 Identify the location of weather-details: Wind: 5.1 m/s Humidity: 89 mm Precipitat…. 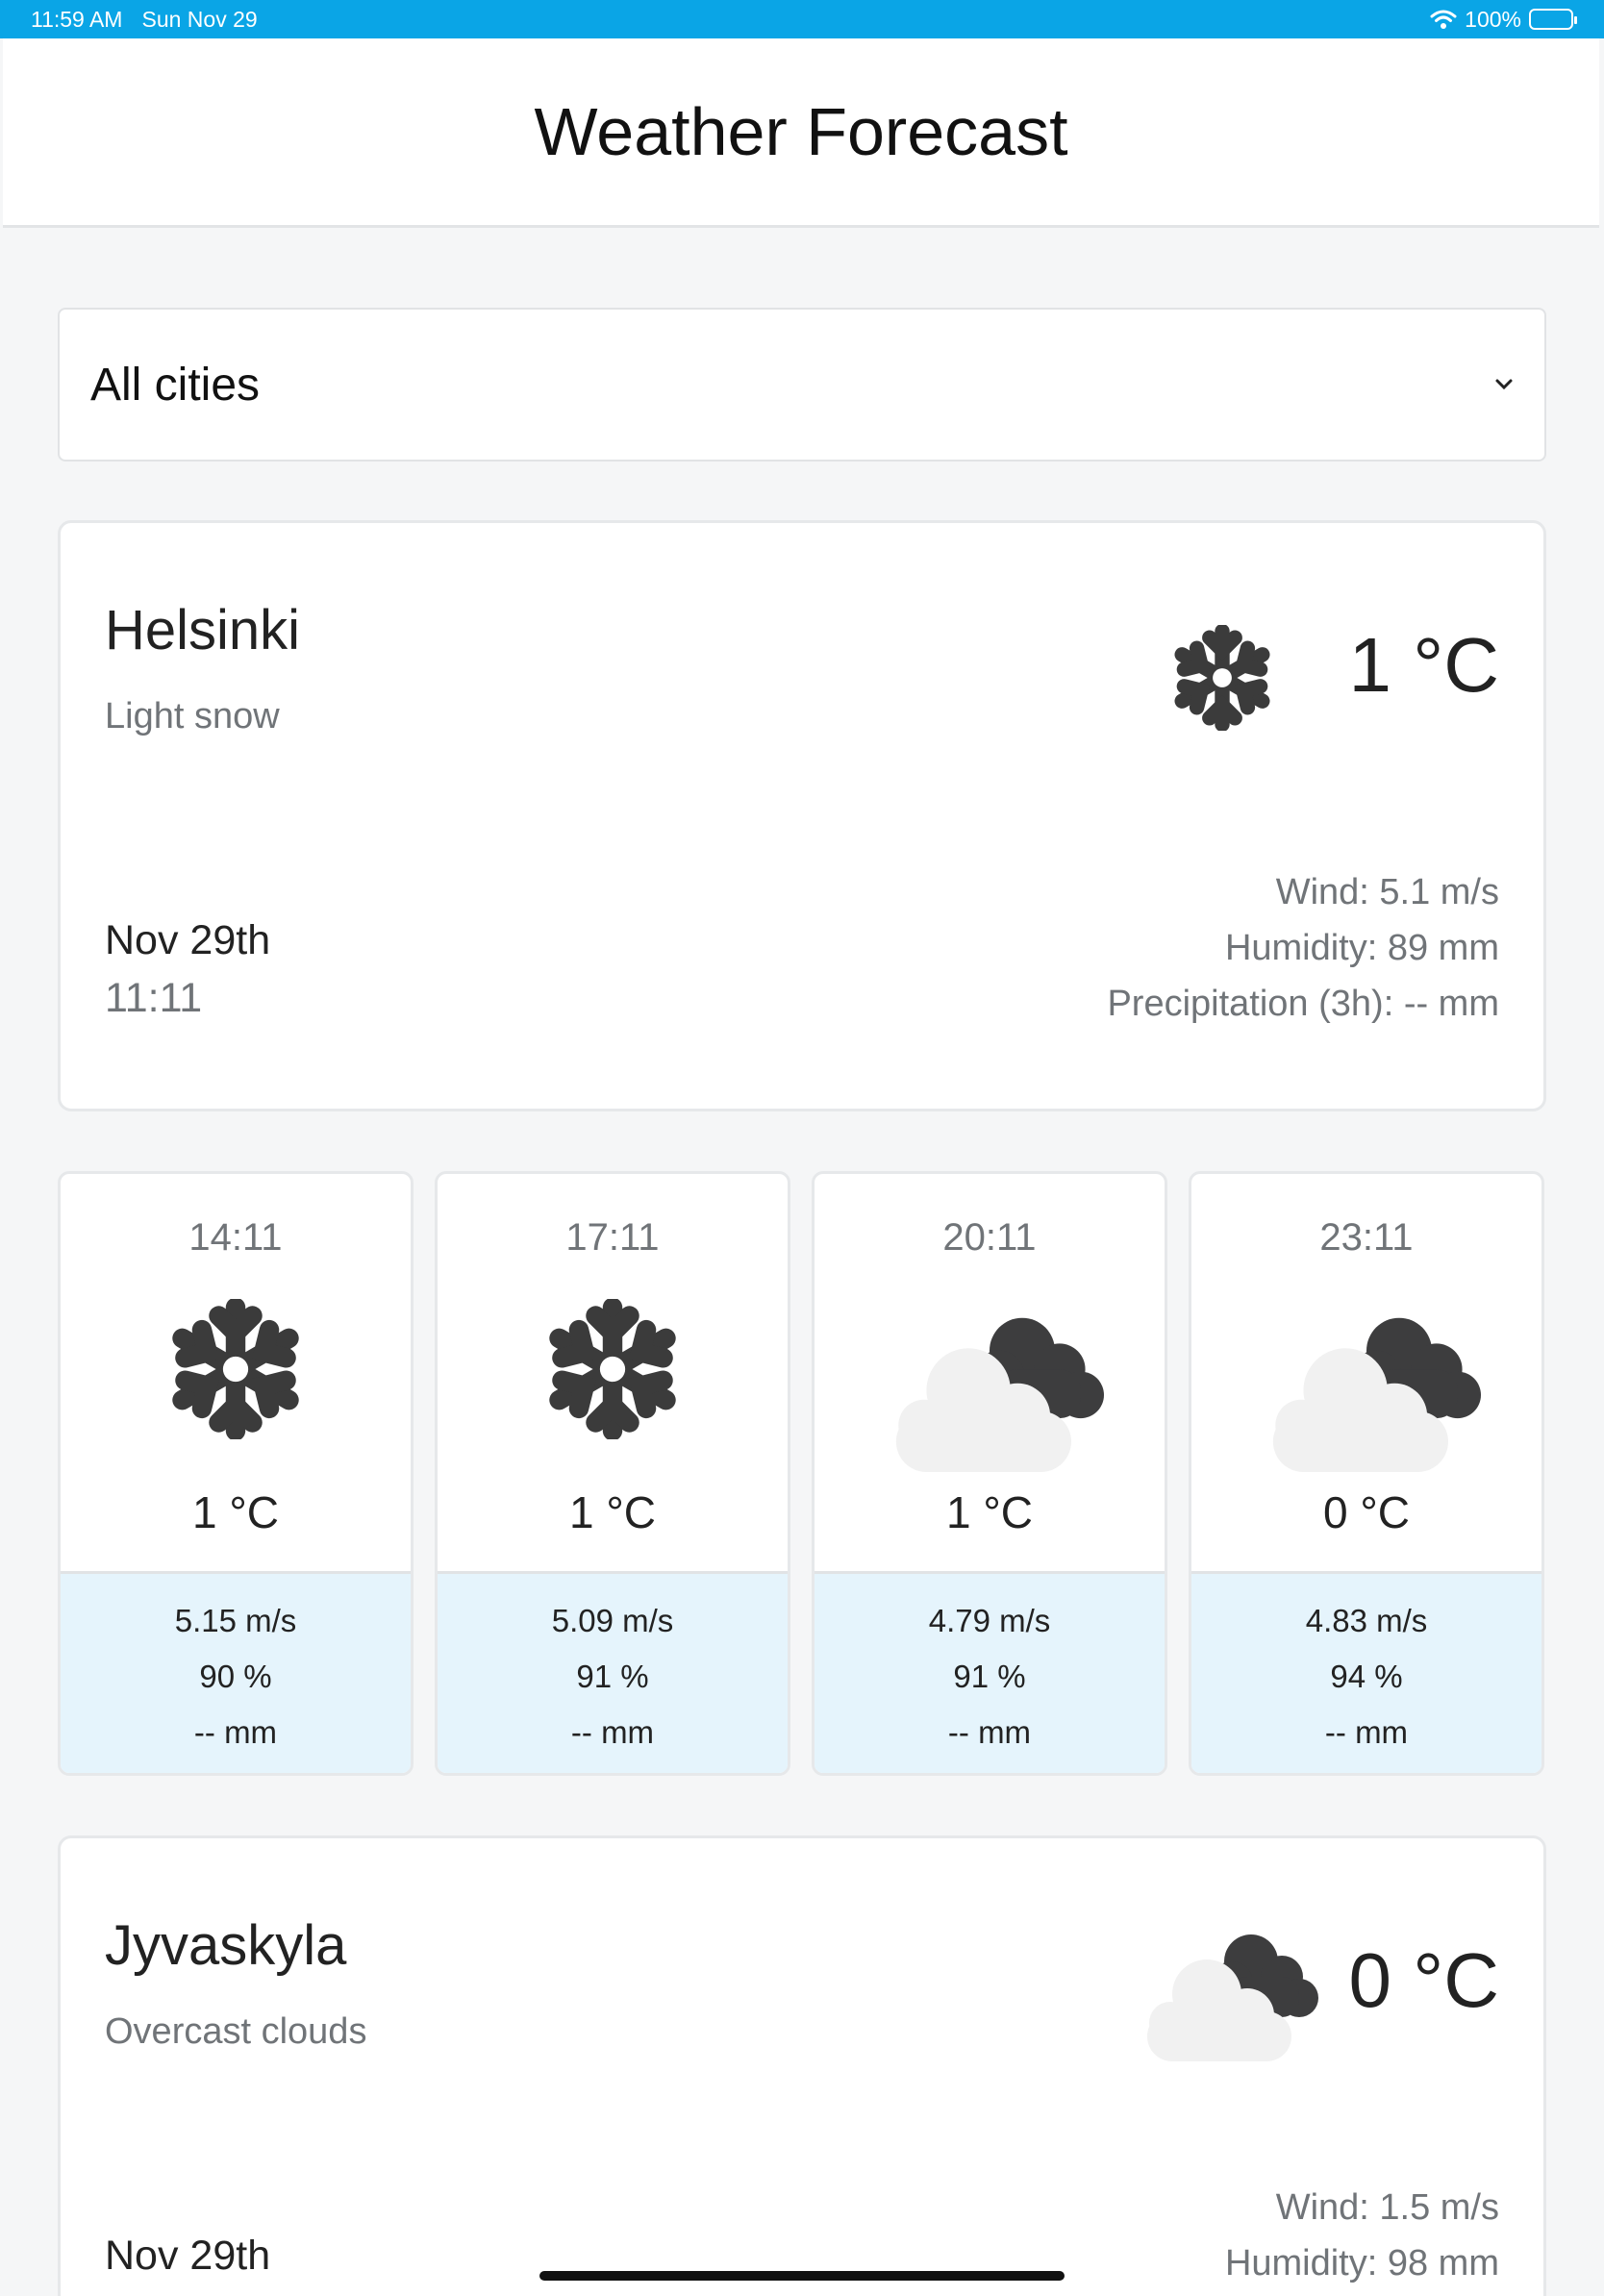
(1303, 948).